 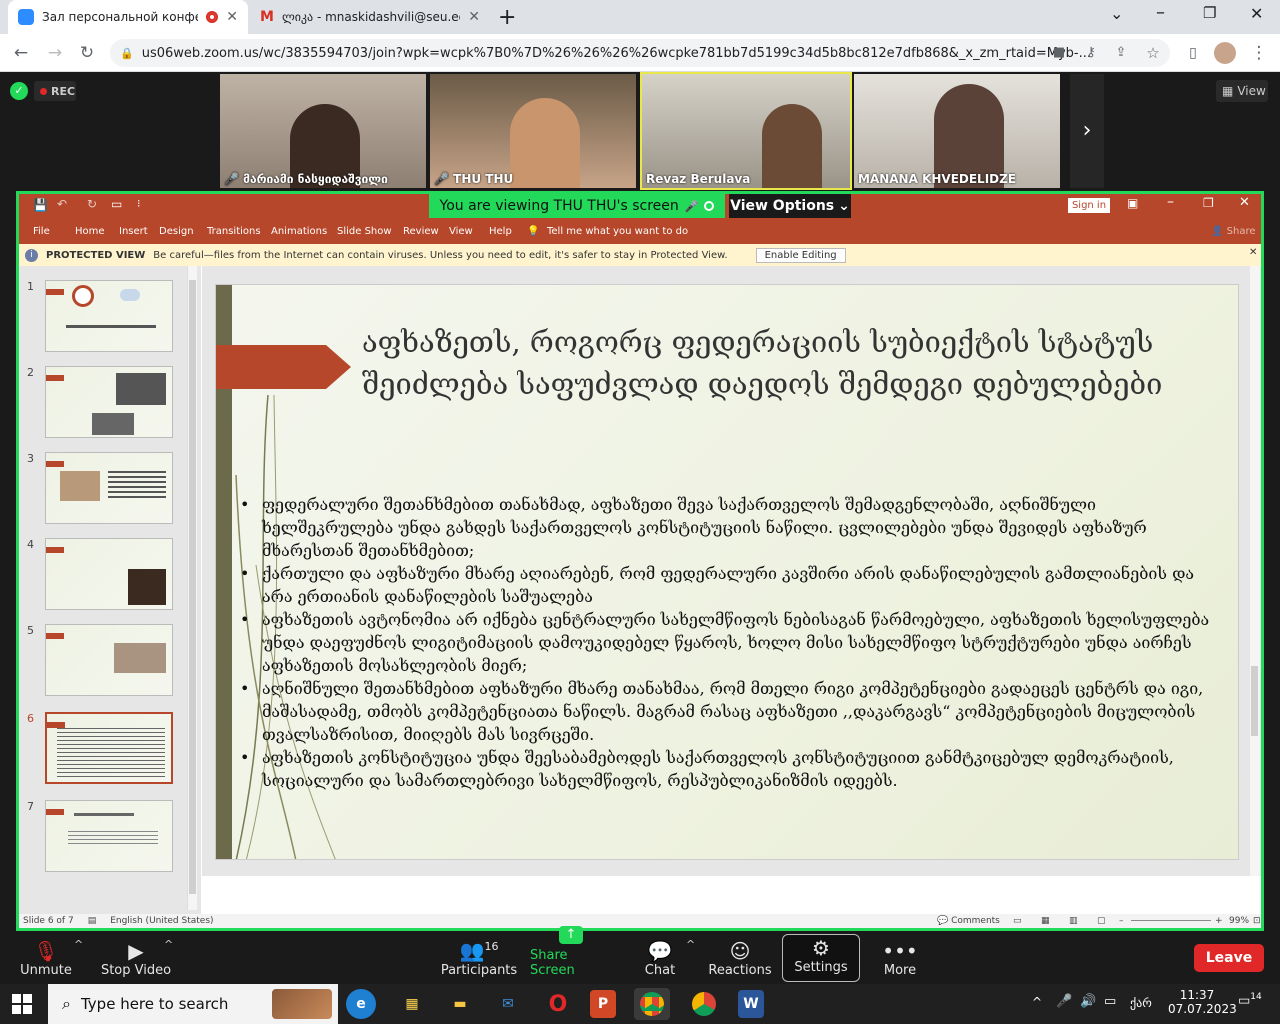 I want to click on restore-icon: ❐, so click(x=1208, y=203).